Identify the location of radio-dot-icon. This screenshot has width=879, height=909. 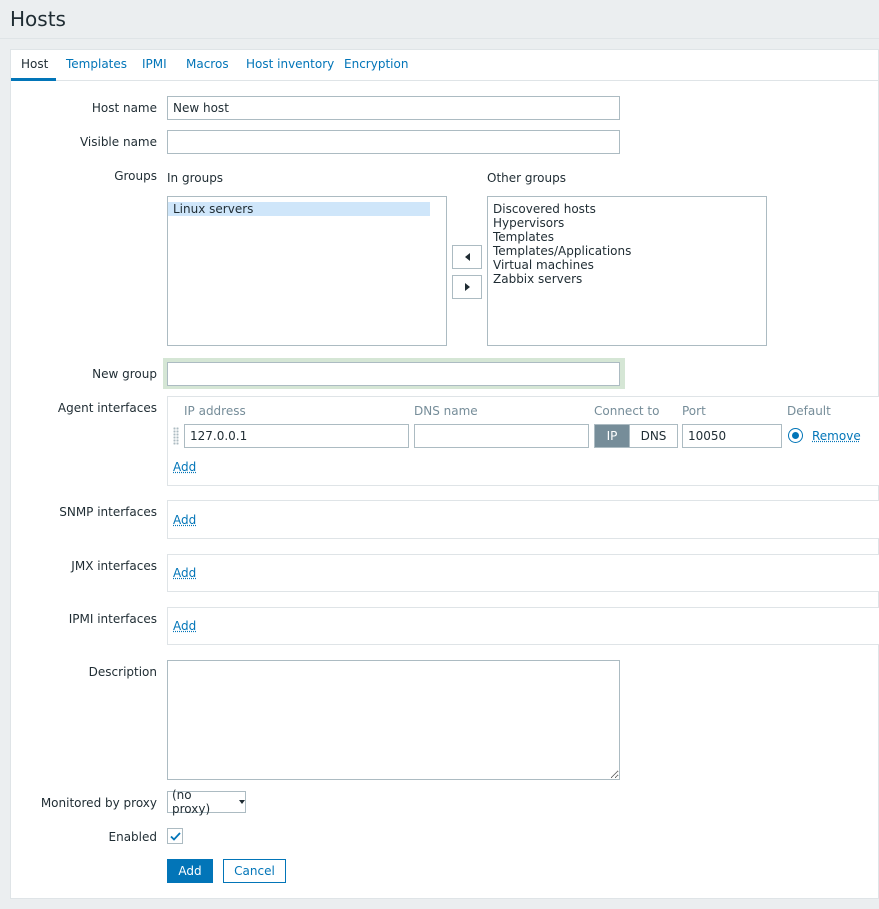
(795, 435).